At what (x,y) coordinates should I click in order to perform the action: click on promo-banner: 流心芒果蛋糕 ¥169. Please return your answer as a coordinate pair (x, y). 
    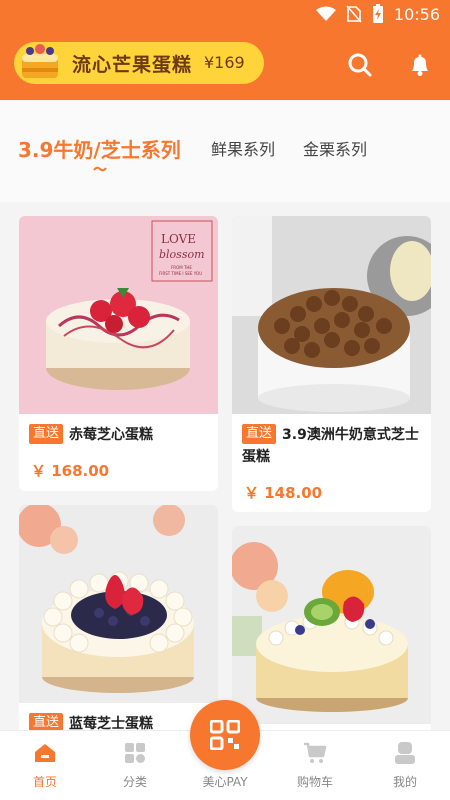
    Looking at the image, I should click on (139, 63).